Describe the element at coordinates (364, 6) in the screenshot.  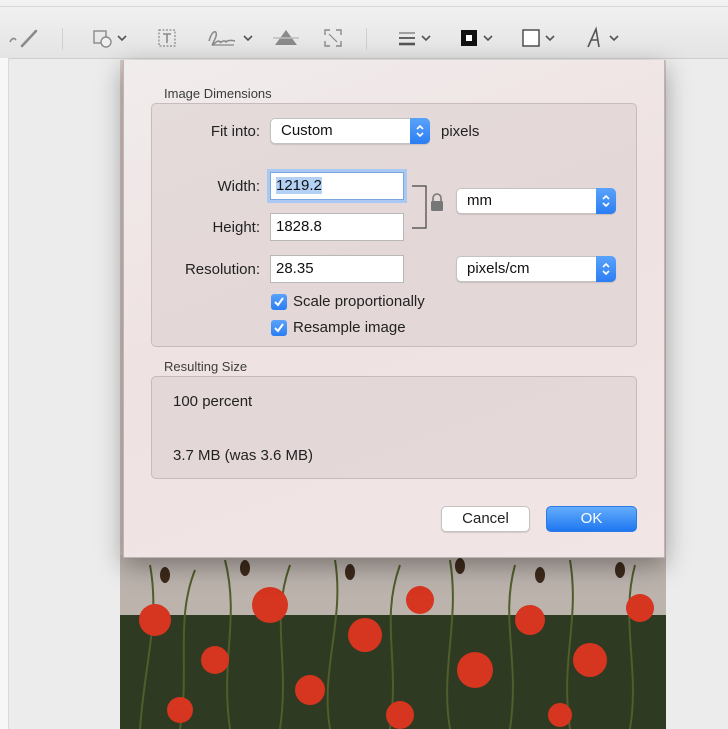
I see `toolbar-top-border` at that location.